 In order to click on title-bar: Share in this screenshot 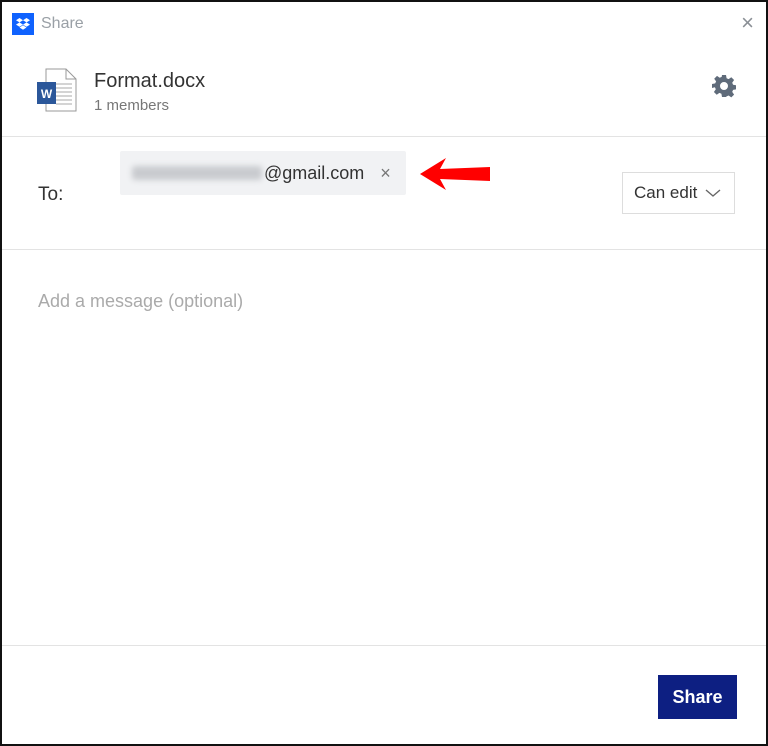, I will do `click(48, 24)`.